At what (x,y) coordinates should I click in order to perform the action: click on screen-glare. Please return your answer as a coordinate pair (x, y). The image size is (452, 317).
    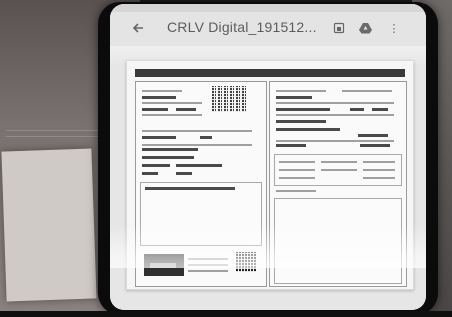
    Looking at the image, I should click on (268, 246).